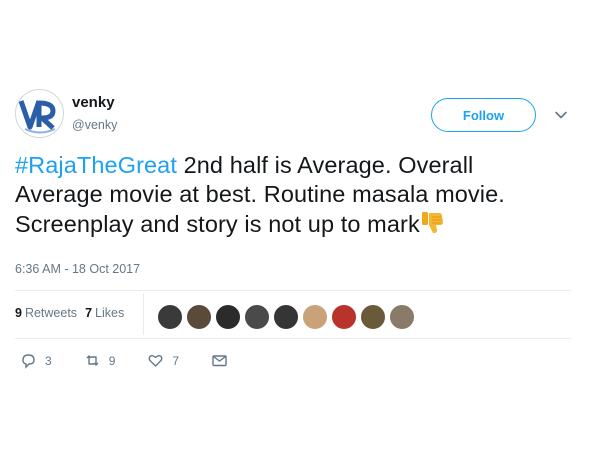 The image size is (600, 450). I want to click on thumbs-down-icon, so click(432, 222).